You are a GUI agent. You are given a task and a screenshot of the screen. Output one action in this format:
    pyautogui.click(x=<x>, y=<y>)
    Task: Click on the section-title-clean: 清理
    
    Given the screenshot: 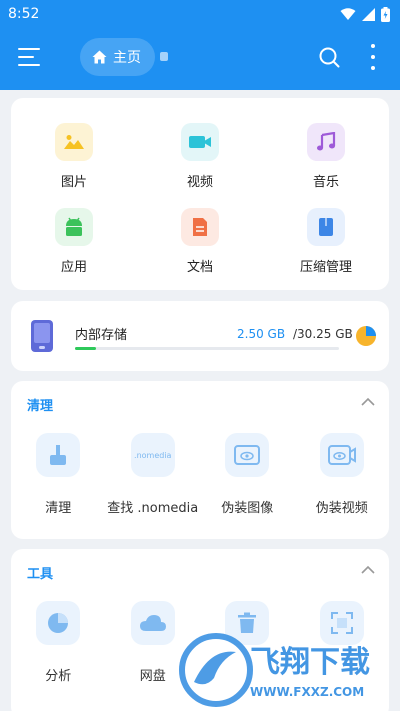 What is the action you would take?
    pyautogui.click(x=40, y=406)
    